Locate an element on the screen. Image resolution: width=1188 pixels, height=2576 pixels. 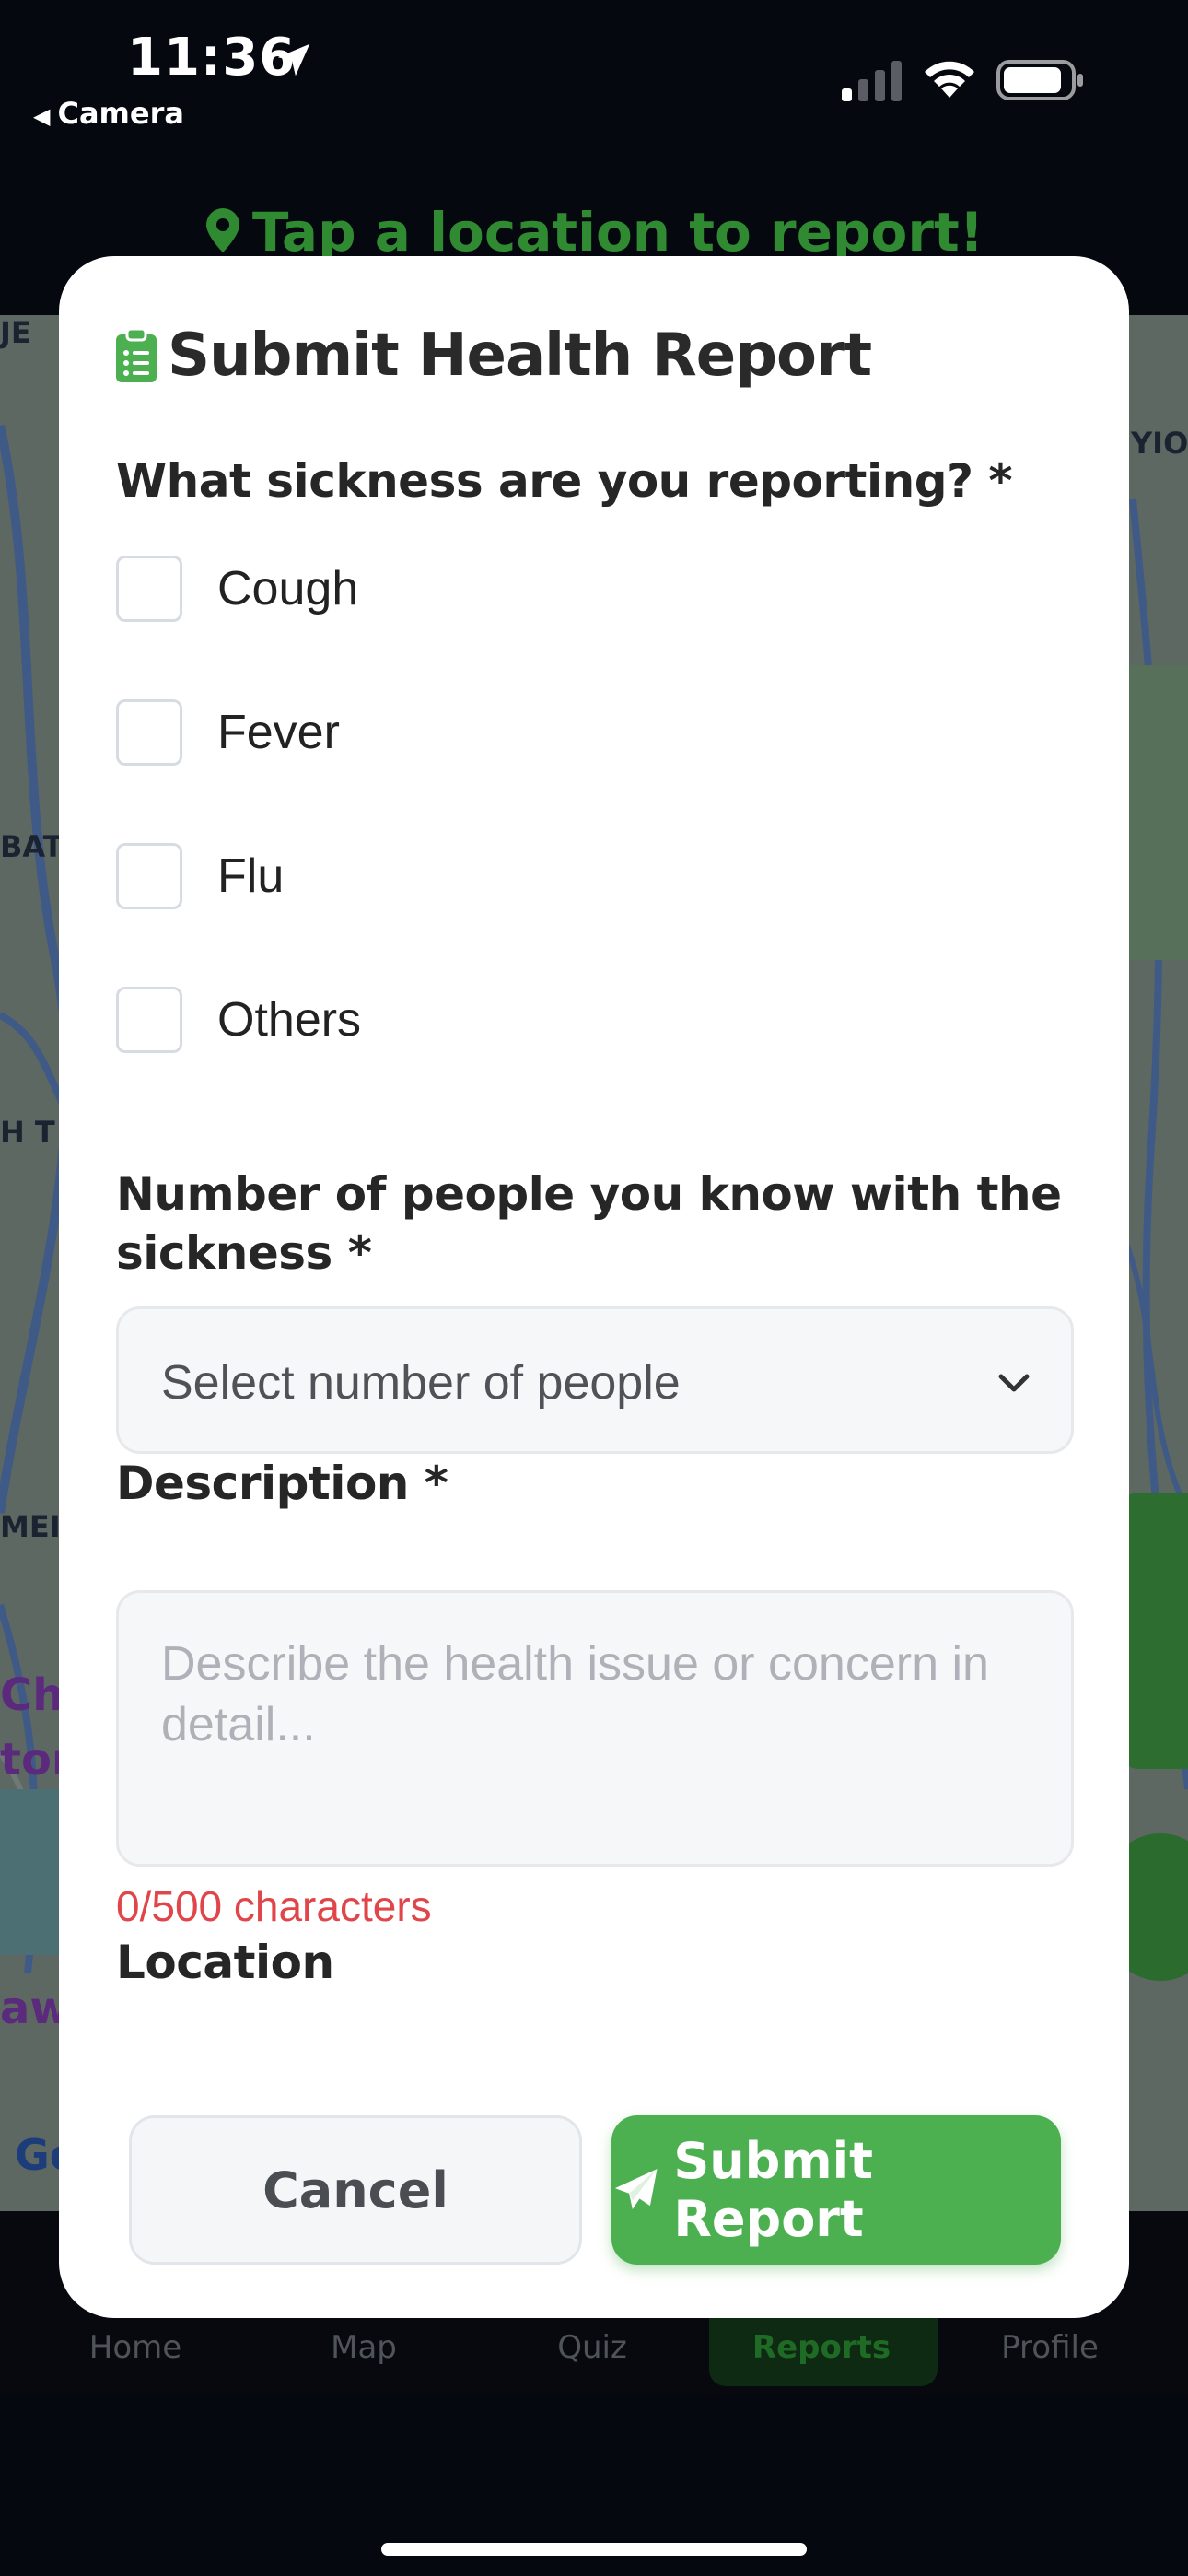
tab-quiz: Quiz is located at coordinates (592, 2347).